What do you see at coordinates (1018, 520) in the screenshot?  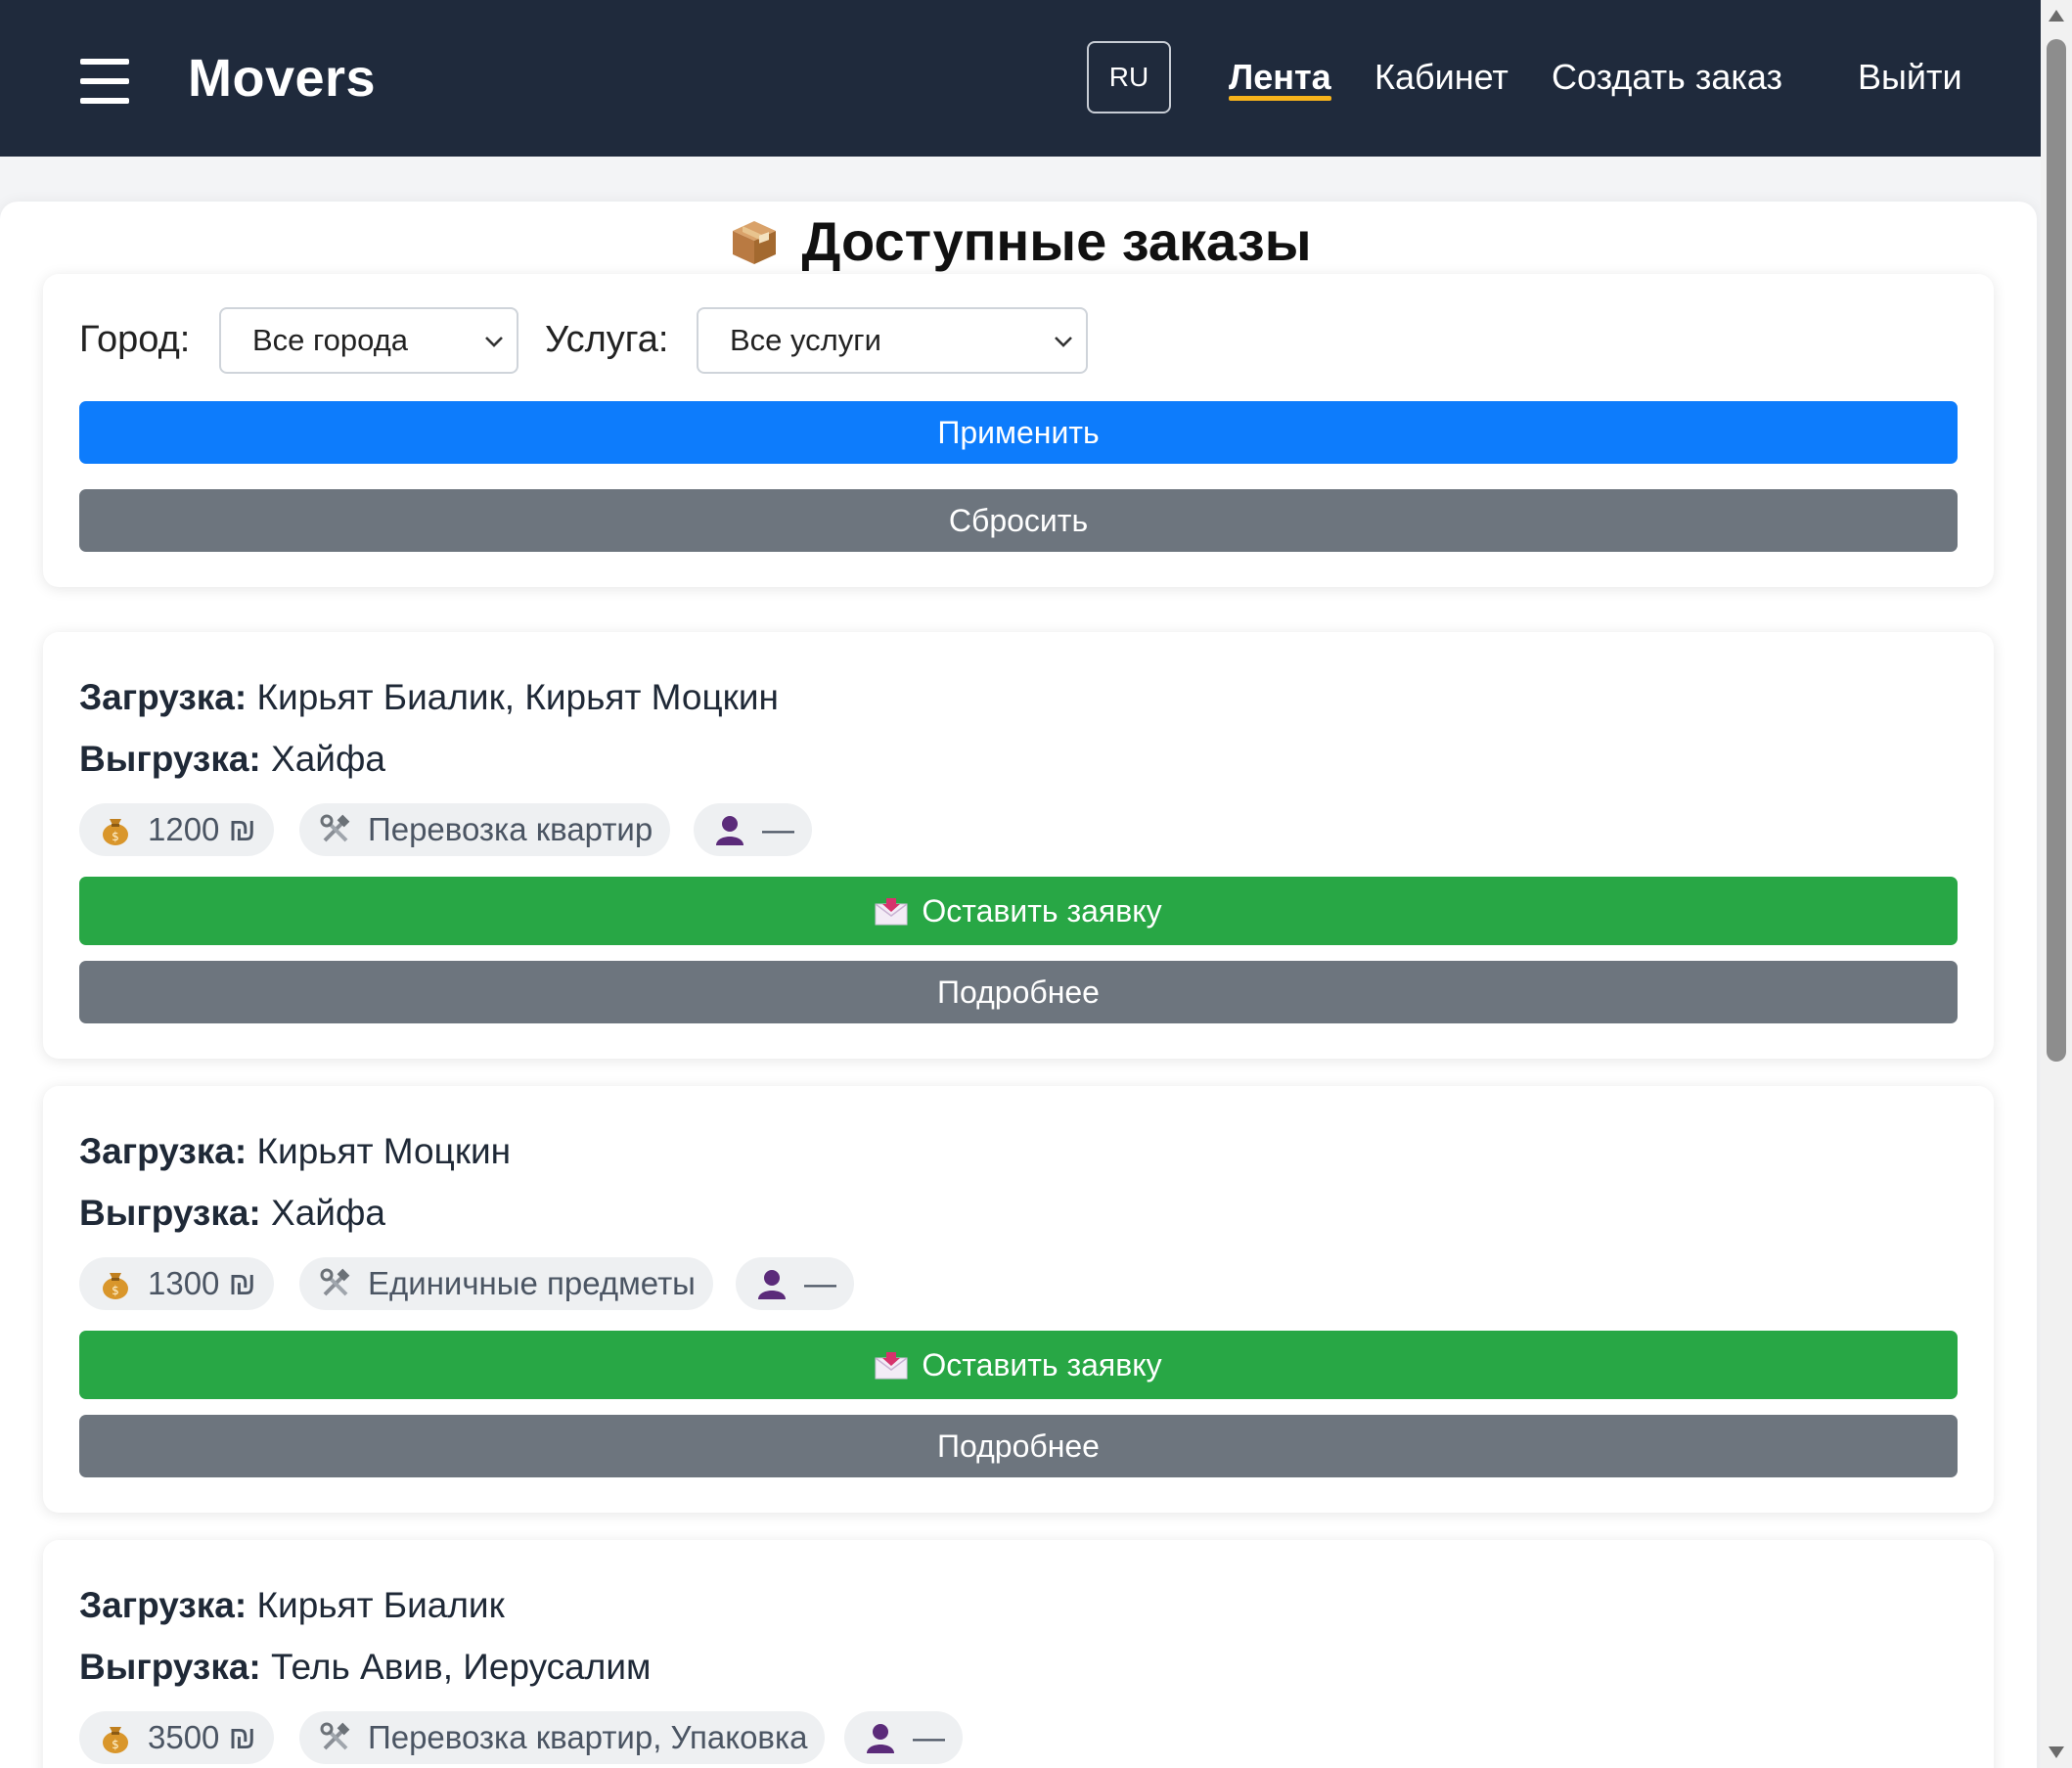 I see `reset-filters-button: Сбросить` at bounding box center [1018, 520].